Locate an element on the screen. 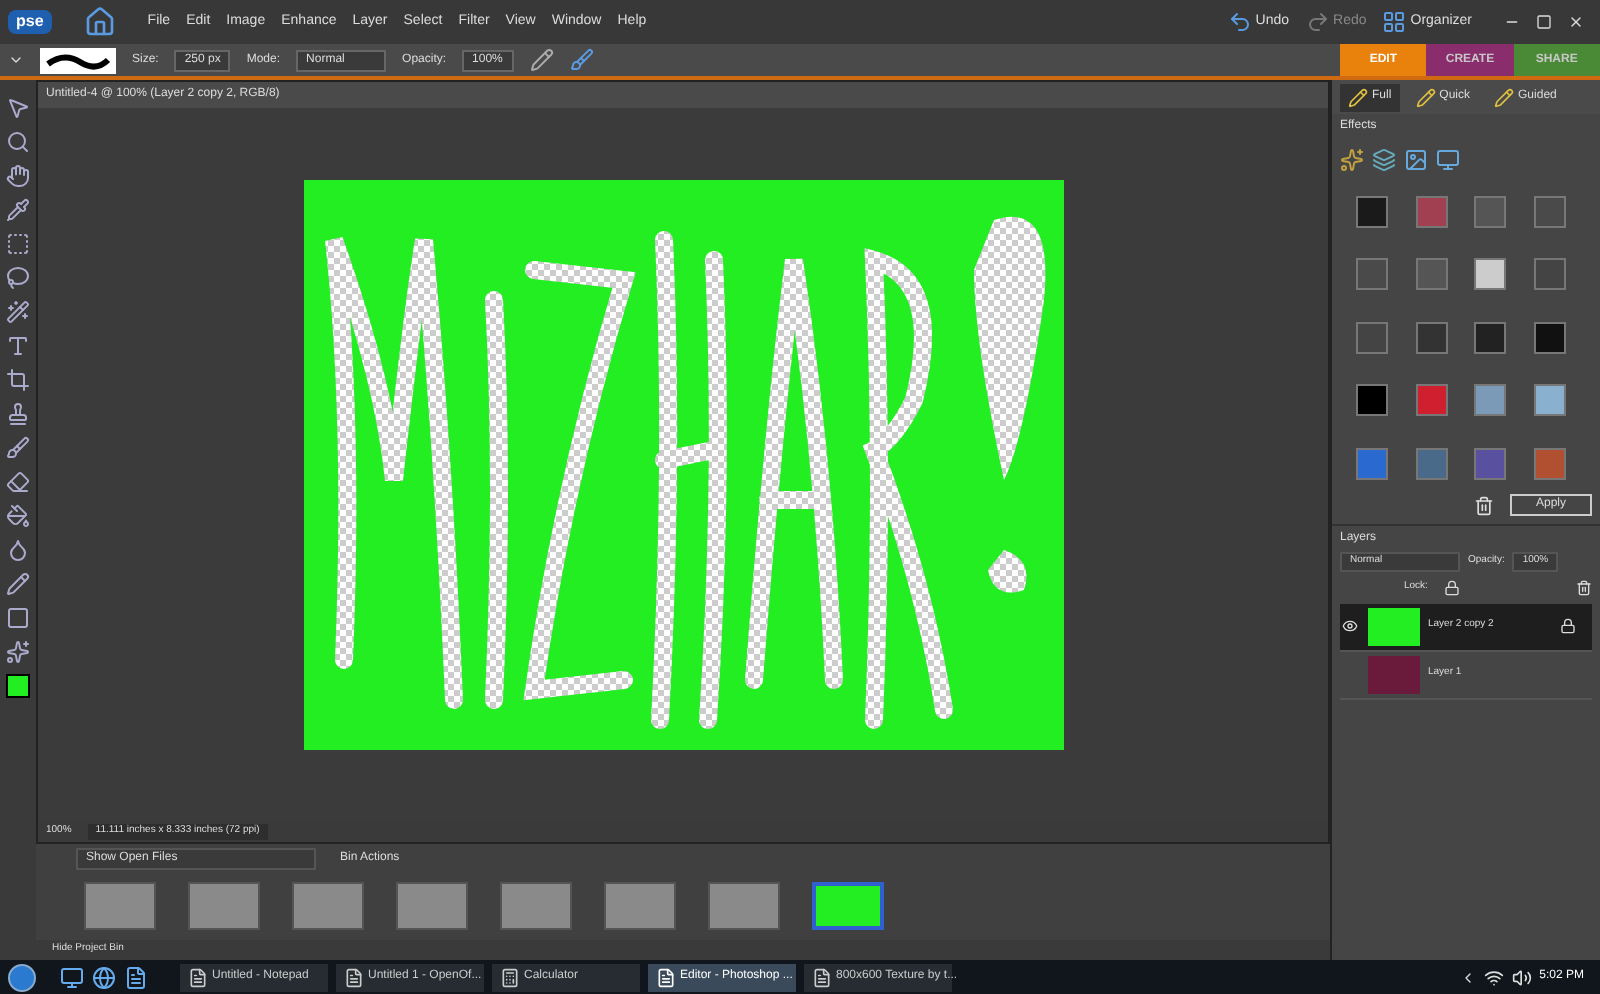 This screenshot has width=1600, height=994. visibility-icon is located at coordinates (1350, 626).